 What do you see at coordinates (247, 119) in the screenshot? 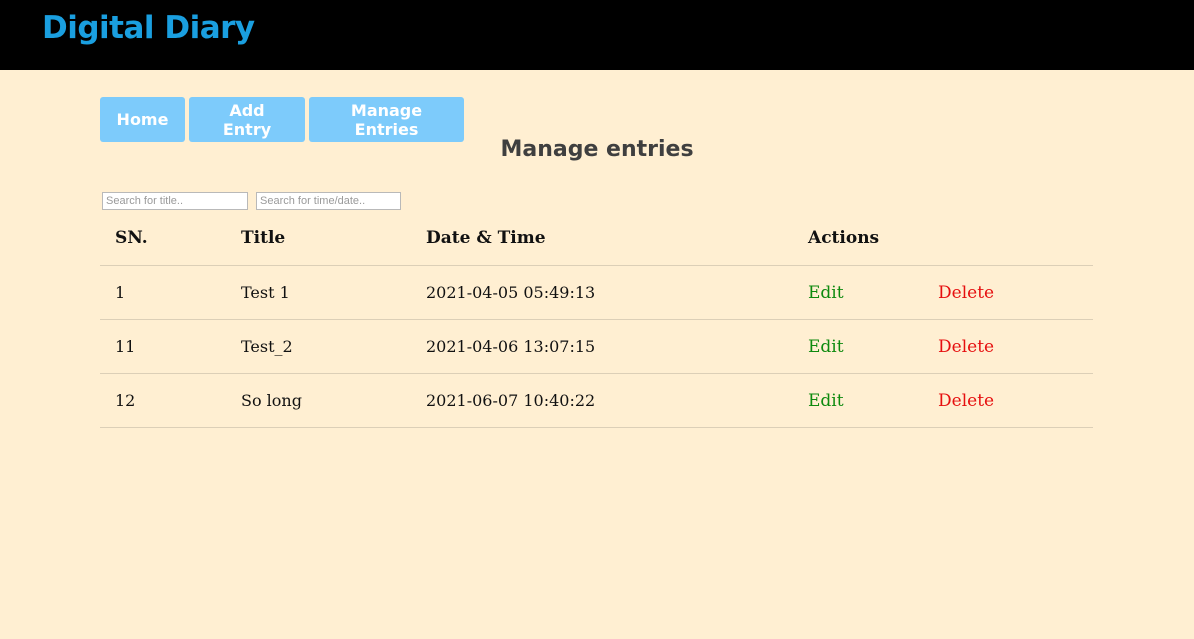
I see `nav-add-entry-button: Add Entry` at bounding box center [247, 119].